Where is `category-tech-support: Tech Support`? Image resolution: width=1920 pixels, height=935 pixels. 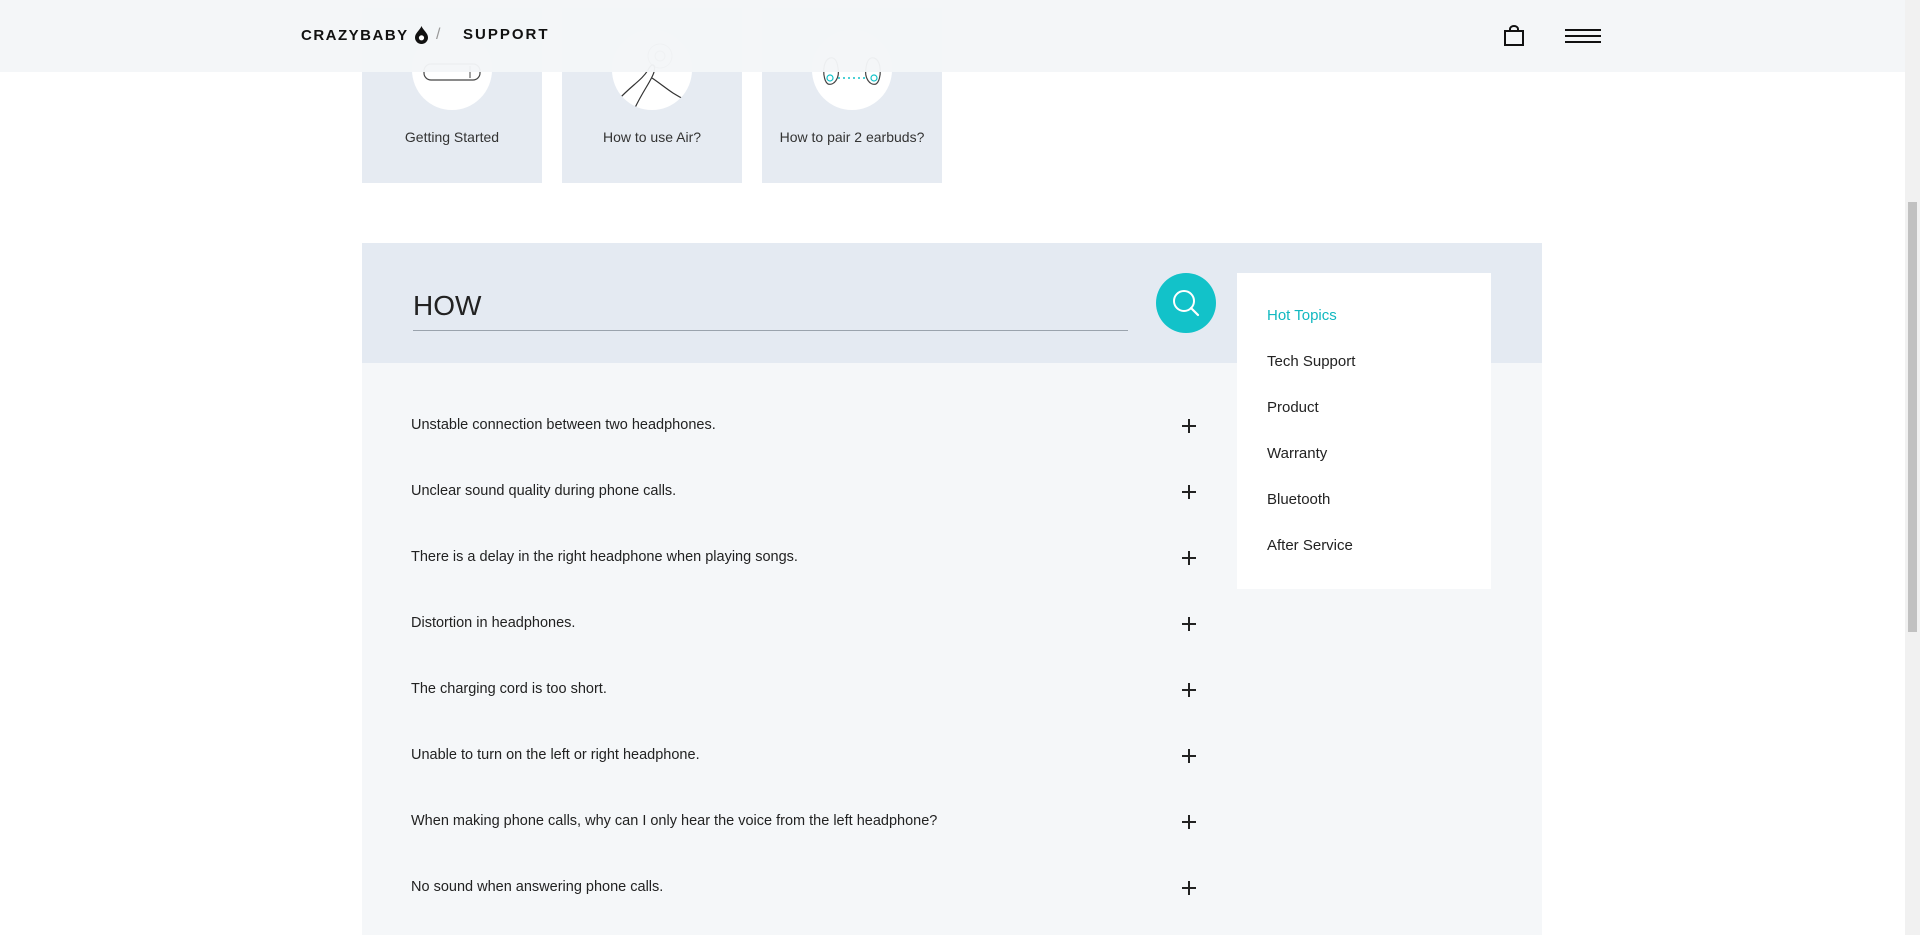 category-tech-support: Tech Support is located at coordinates (1311, 361).